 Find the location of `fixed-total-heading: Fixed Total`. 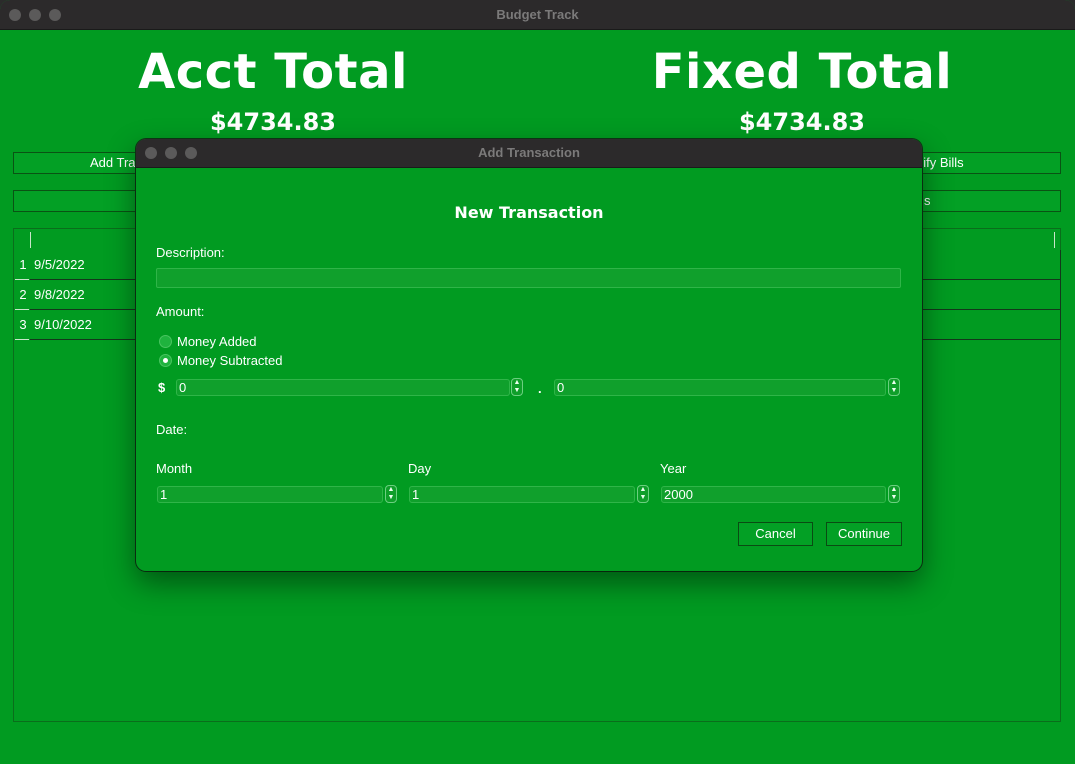

fixed-total-heading: Fixed Total is located at coordinates (802, 72).